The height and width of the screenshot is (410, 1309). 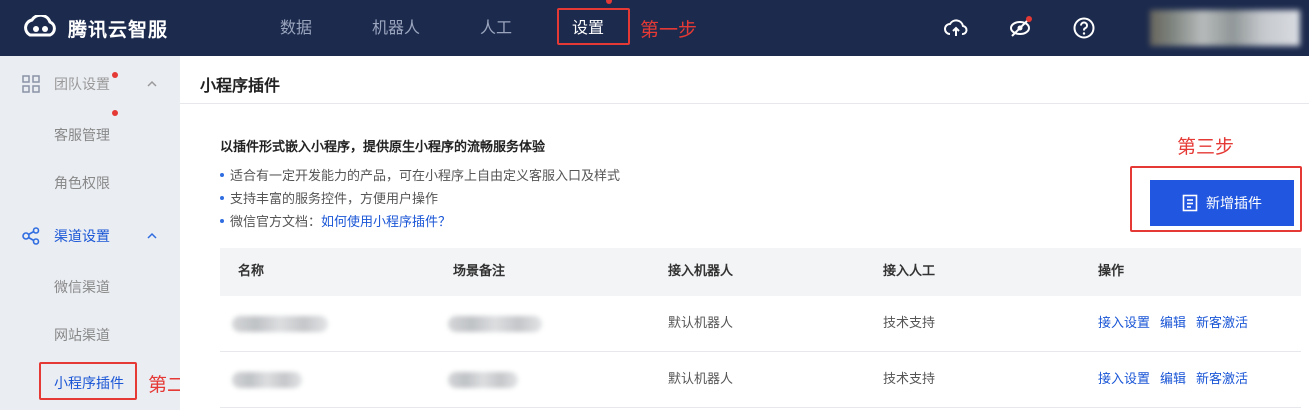 I want to click on nav-manual: 人工, so click(x=496, y=28).